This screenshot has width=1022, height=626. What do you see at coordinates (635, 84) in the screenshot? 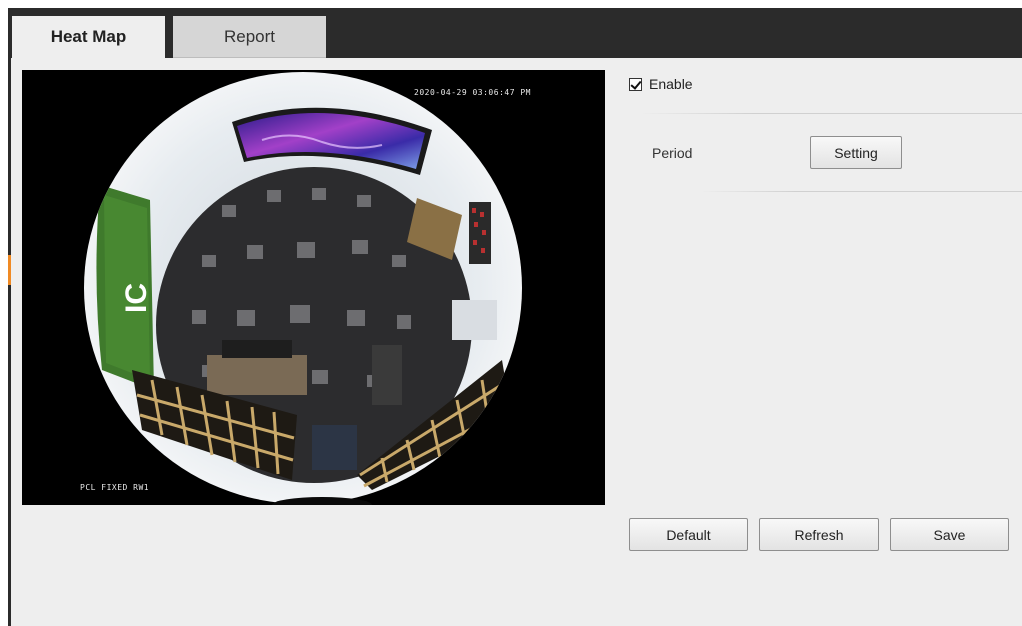
I see `enable-checkbox` at bounding box center [635, 84].